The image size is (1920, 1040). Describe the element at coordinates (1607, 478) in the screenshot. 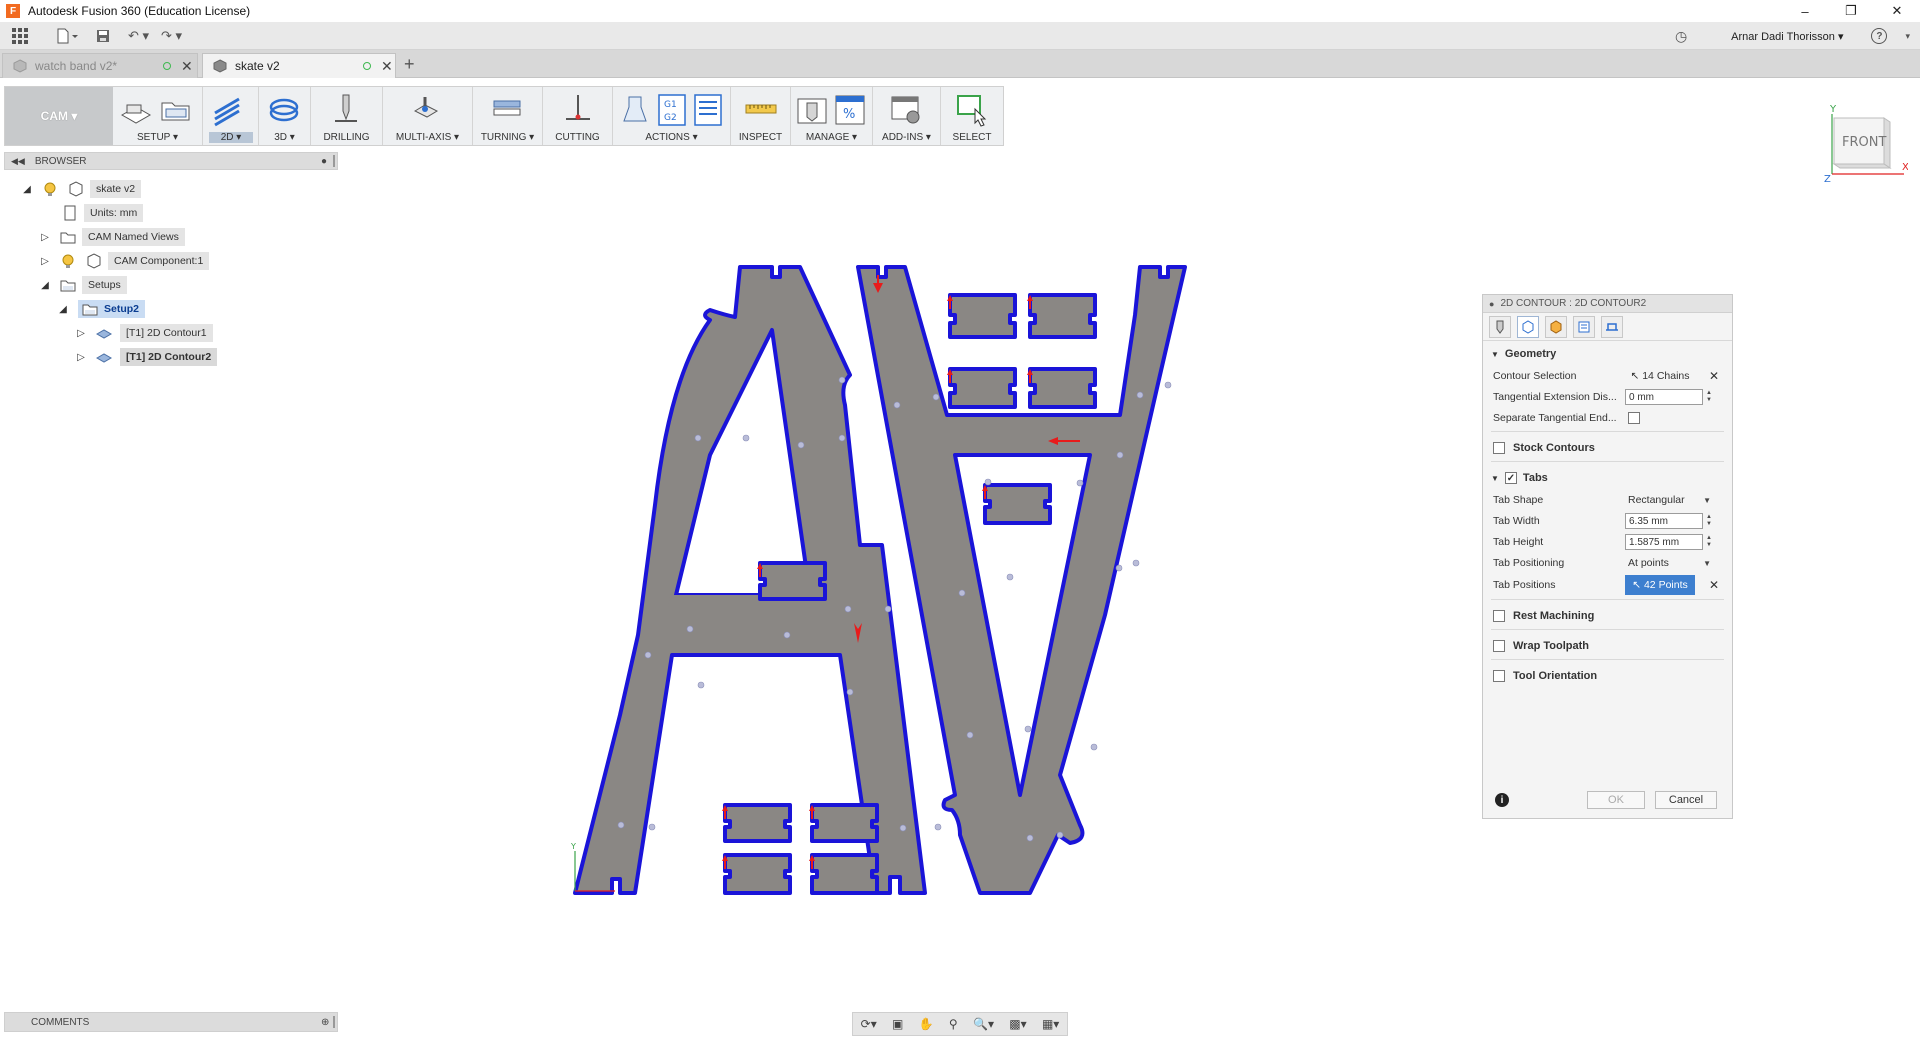

I see `section-tabs: ▼ ✓ Tabs` at that location.